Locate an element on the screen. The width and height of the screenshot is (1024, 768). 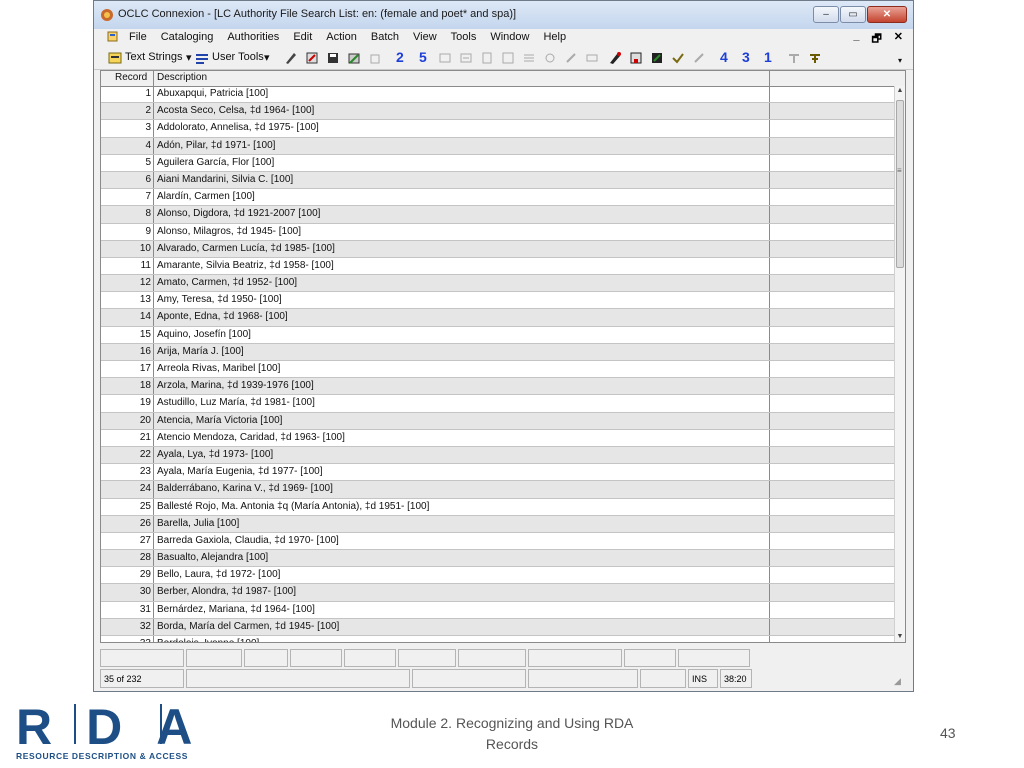
table-row: 29 Bello, Laura, ‡d 1972- [100] is located at coordinates (498, 576).